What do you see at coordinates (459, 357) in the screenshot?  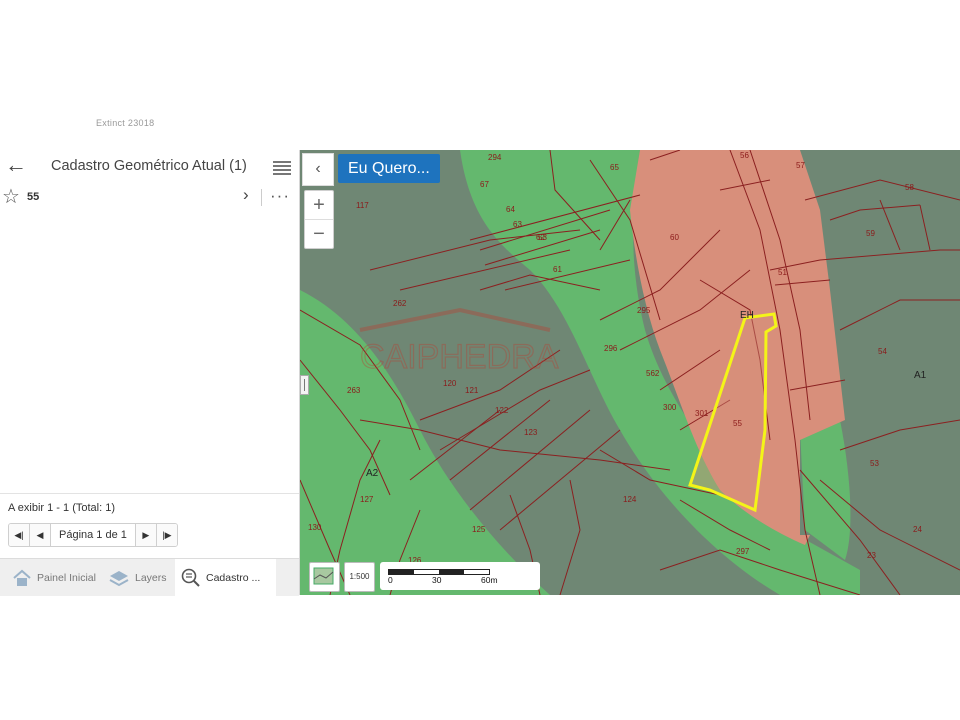 I see `watermark-text: CAIPHEDRA` at bounding box center [459, 357].